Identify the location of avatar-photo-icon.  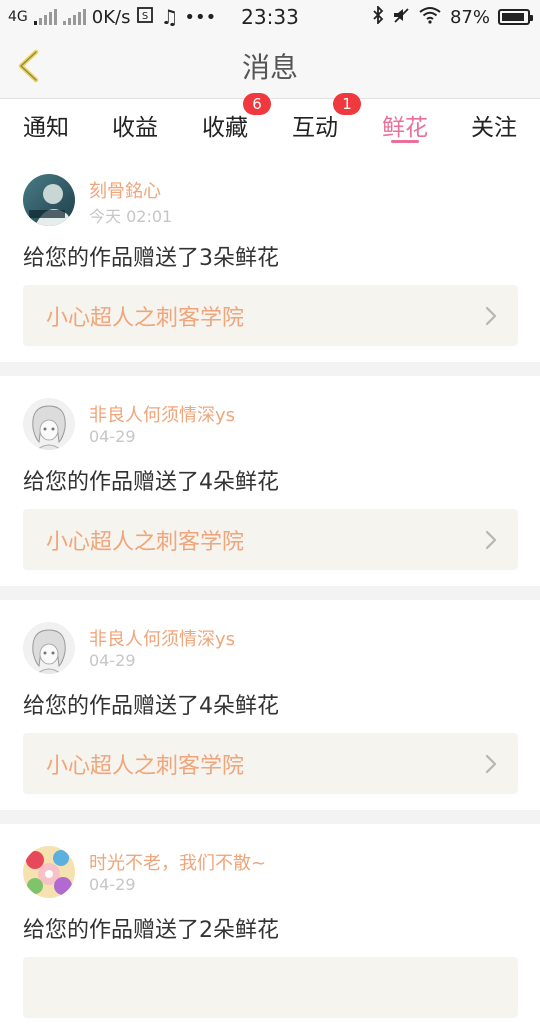
(49, 200).